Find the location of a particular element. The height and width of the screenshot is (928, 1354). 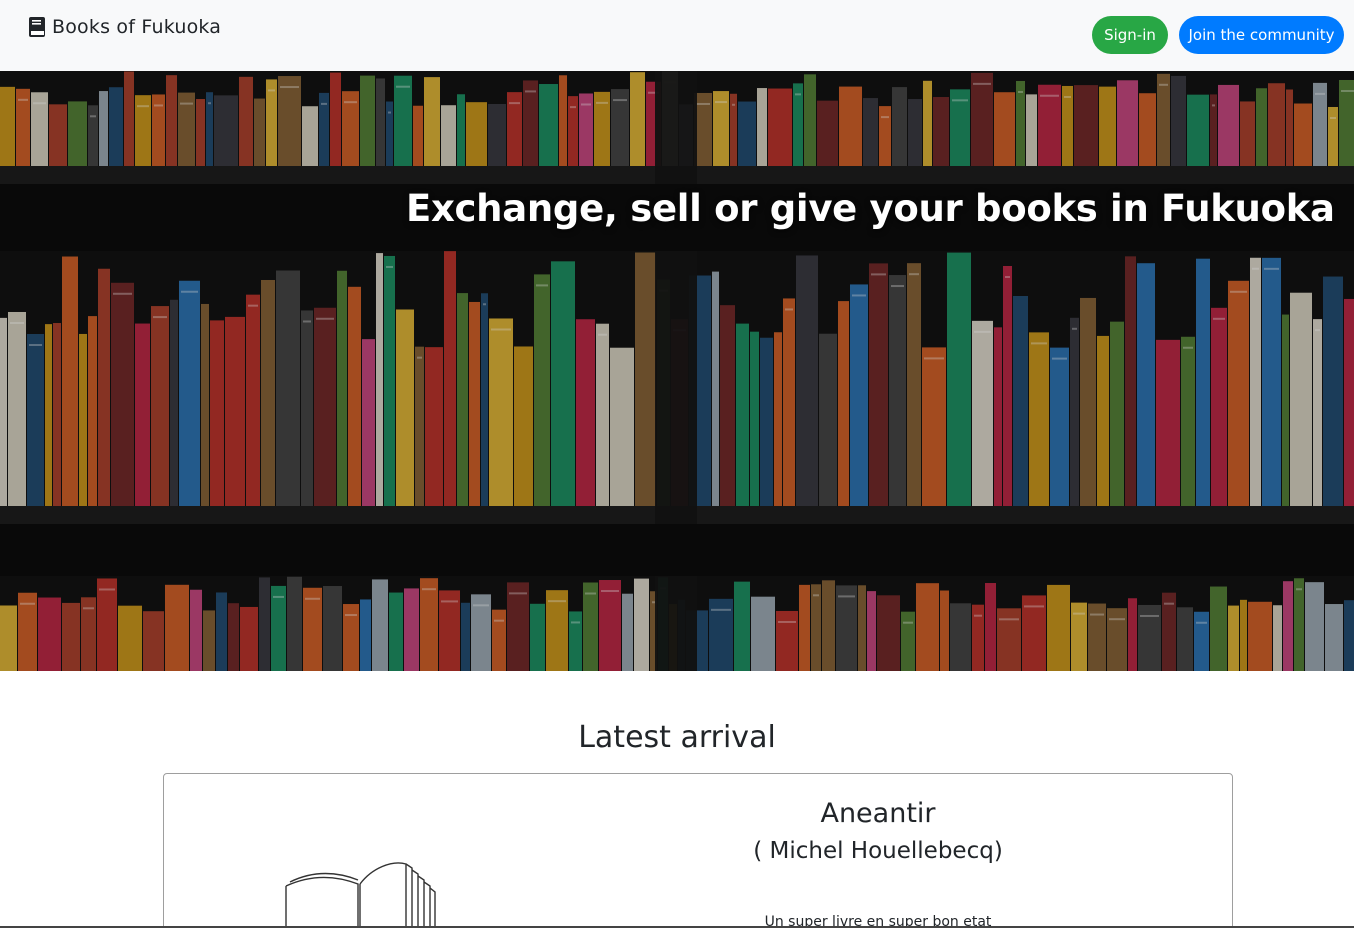

brand-name: Books of Fukuoka is located at coordinates (137, 27).